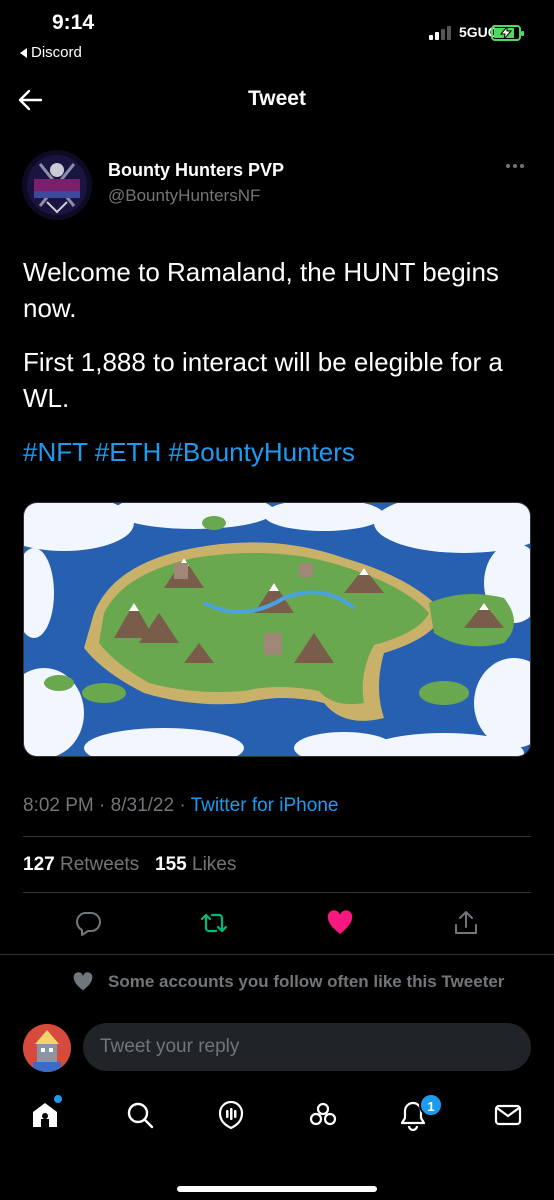 This screenshot has width=554, height=1200. Describe the element at coordinates (140, 1115) in the screenshot. I see `search-icon` at that location.